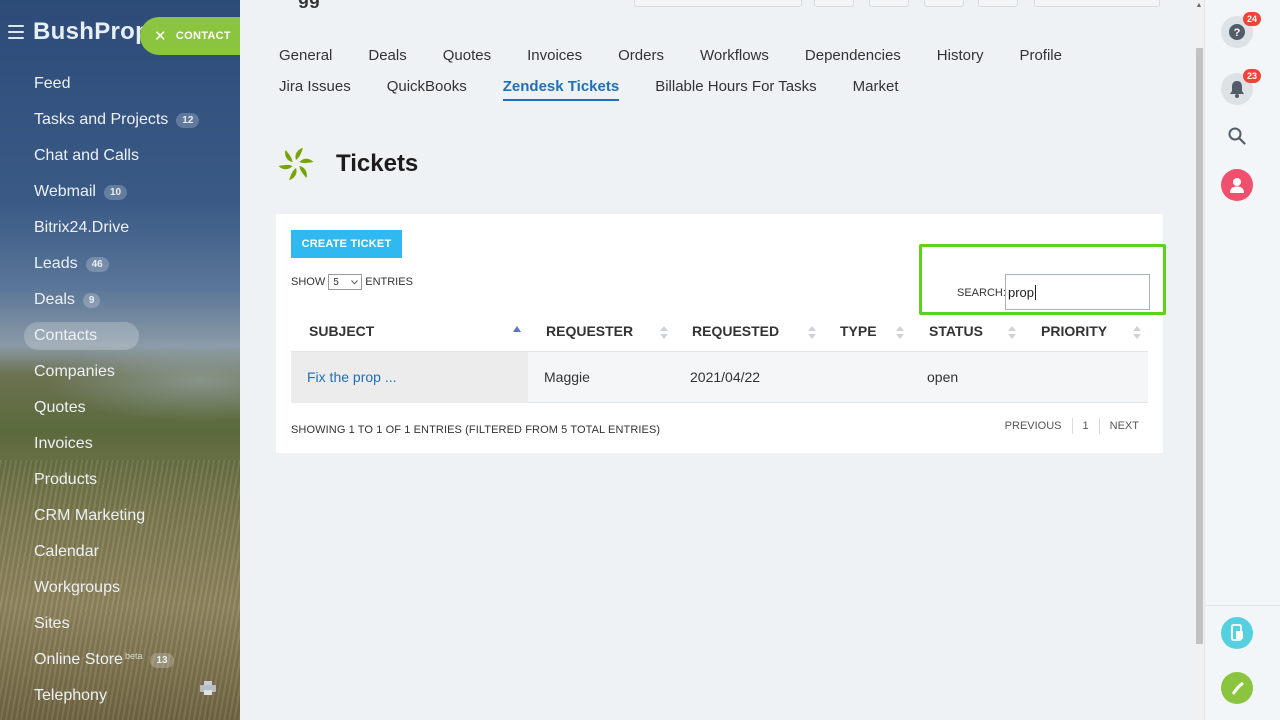  Describe the element at coordinates (120, 264) in the screenshot. I see `sidebar-item-leads: Leads 46` at that location.